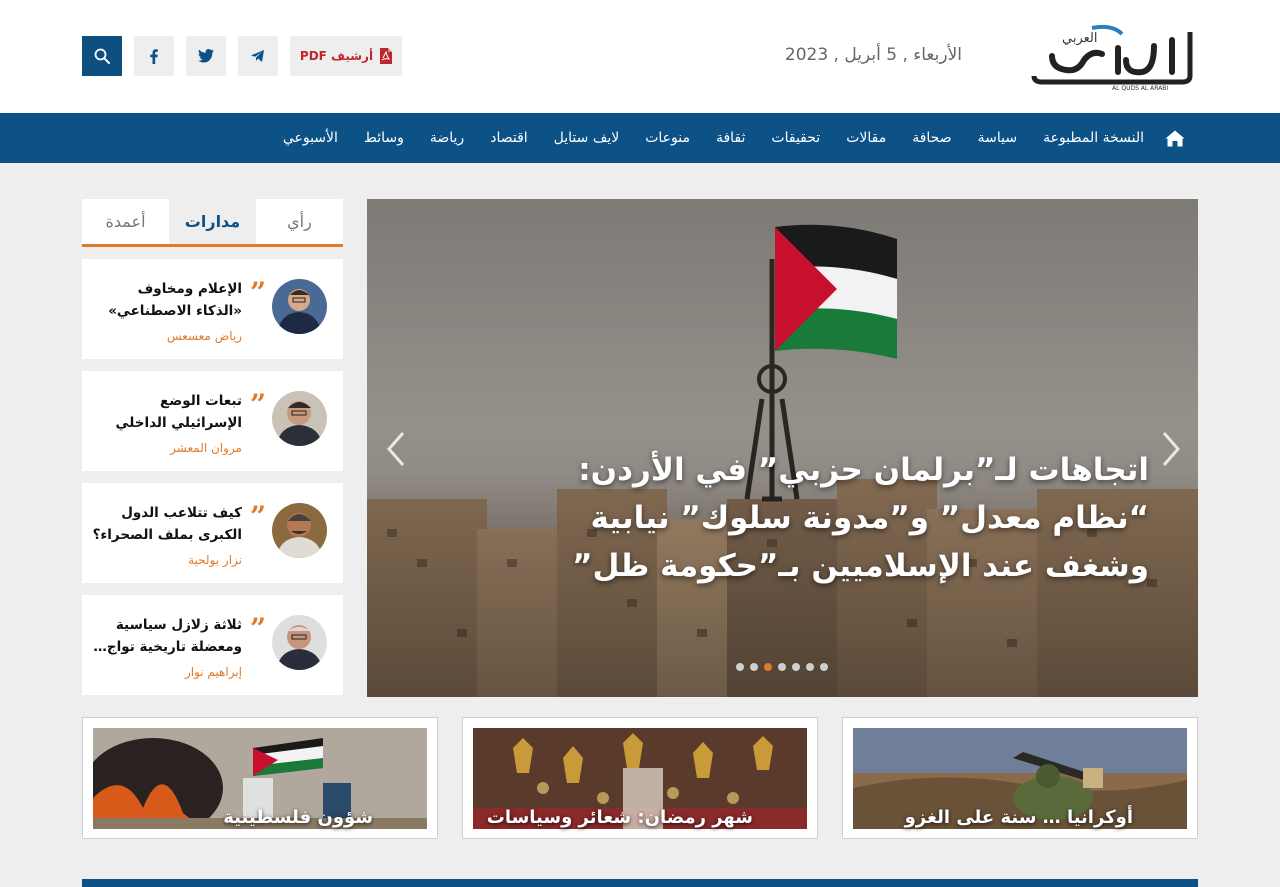 This screenshot has width=1280, height=887. What do you see at coordinates (931, 138) in the screenshot?
I see `nav-item-press: صحافة` at bounding box center [931, 138].